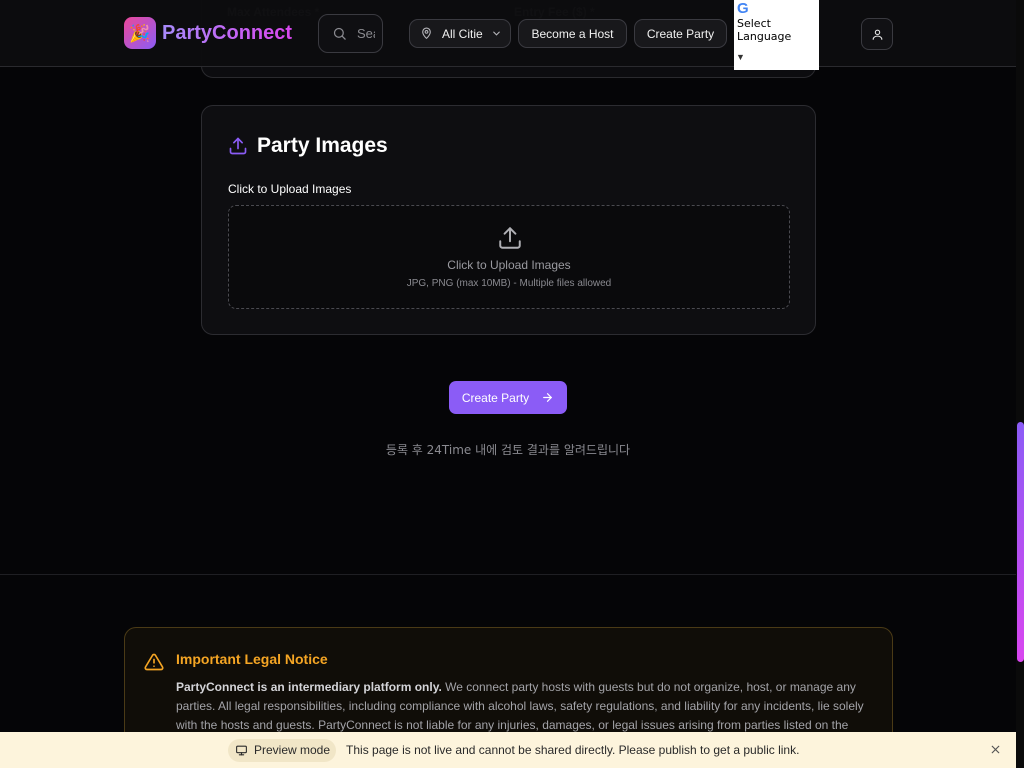 This screenshot has width=1024, height=768. I want to click on city-select: All Citie, so click(460, 33).